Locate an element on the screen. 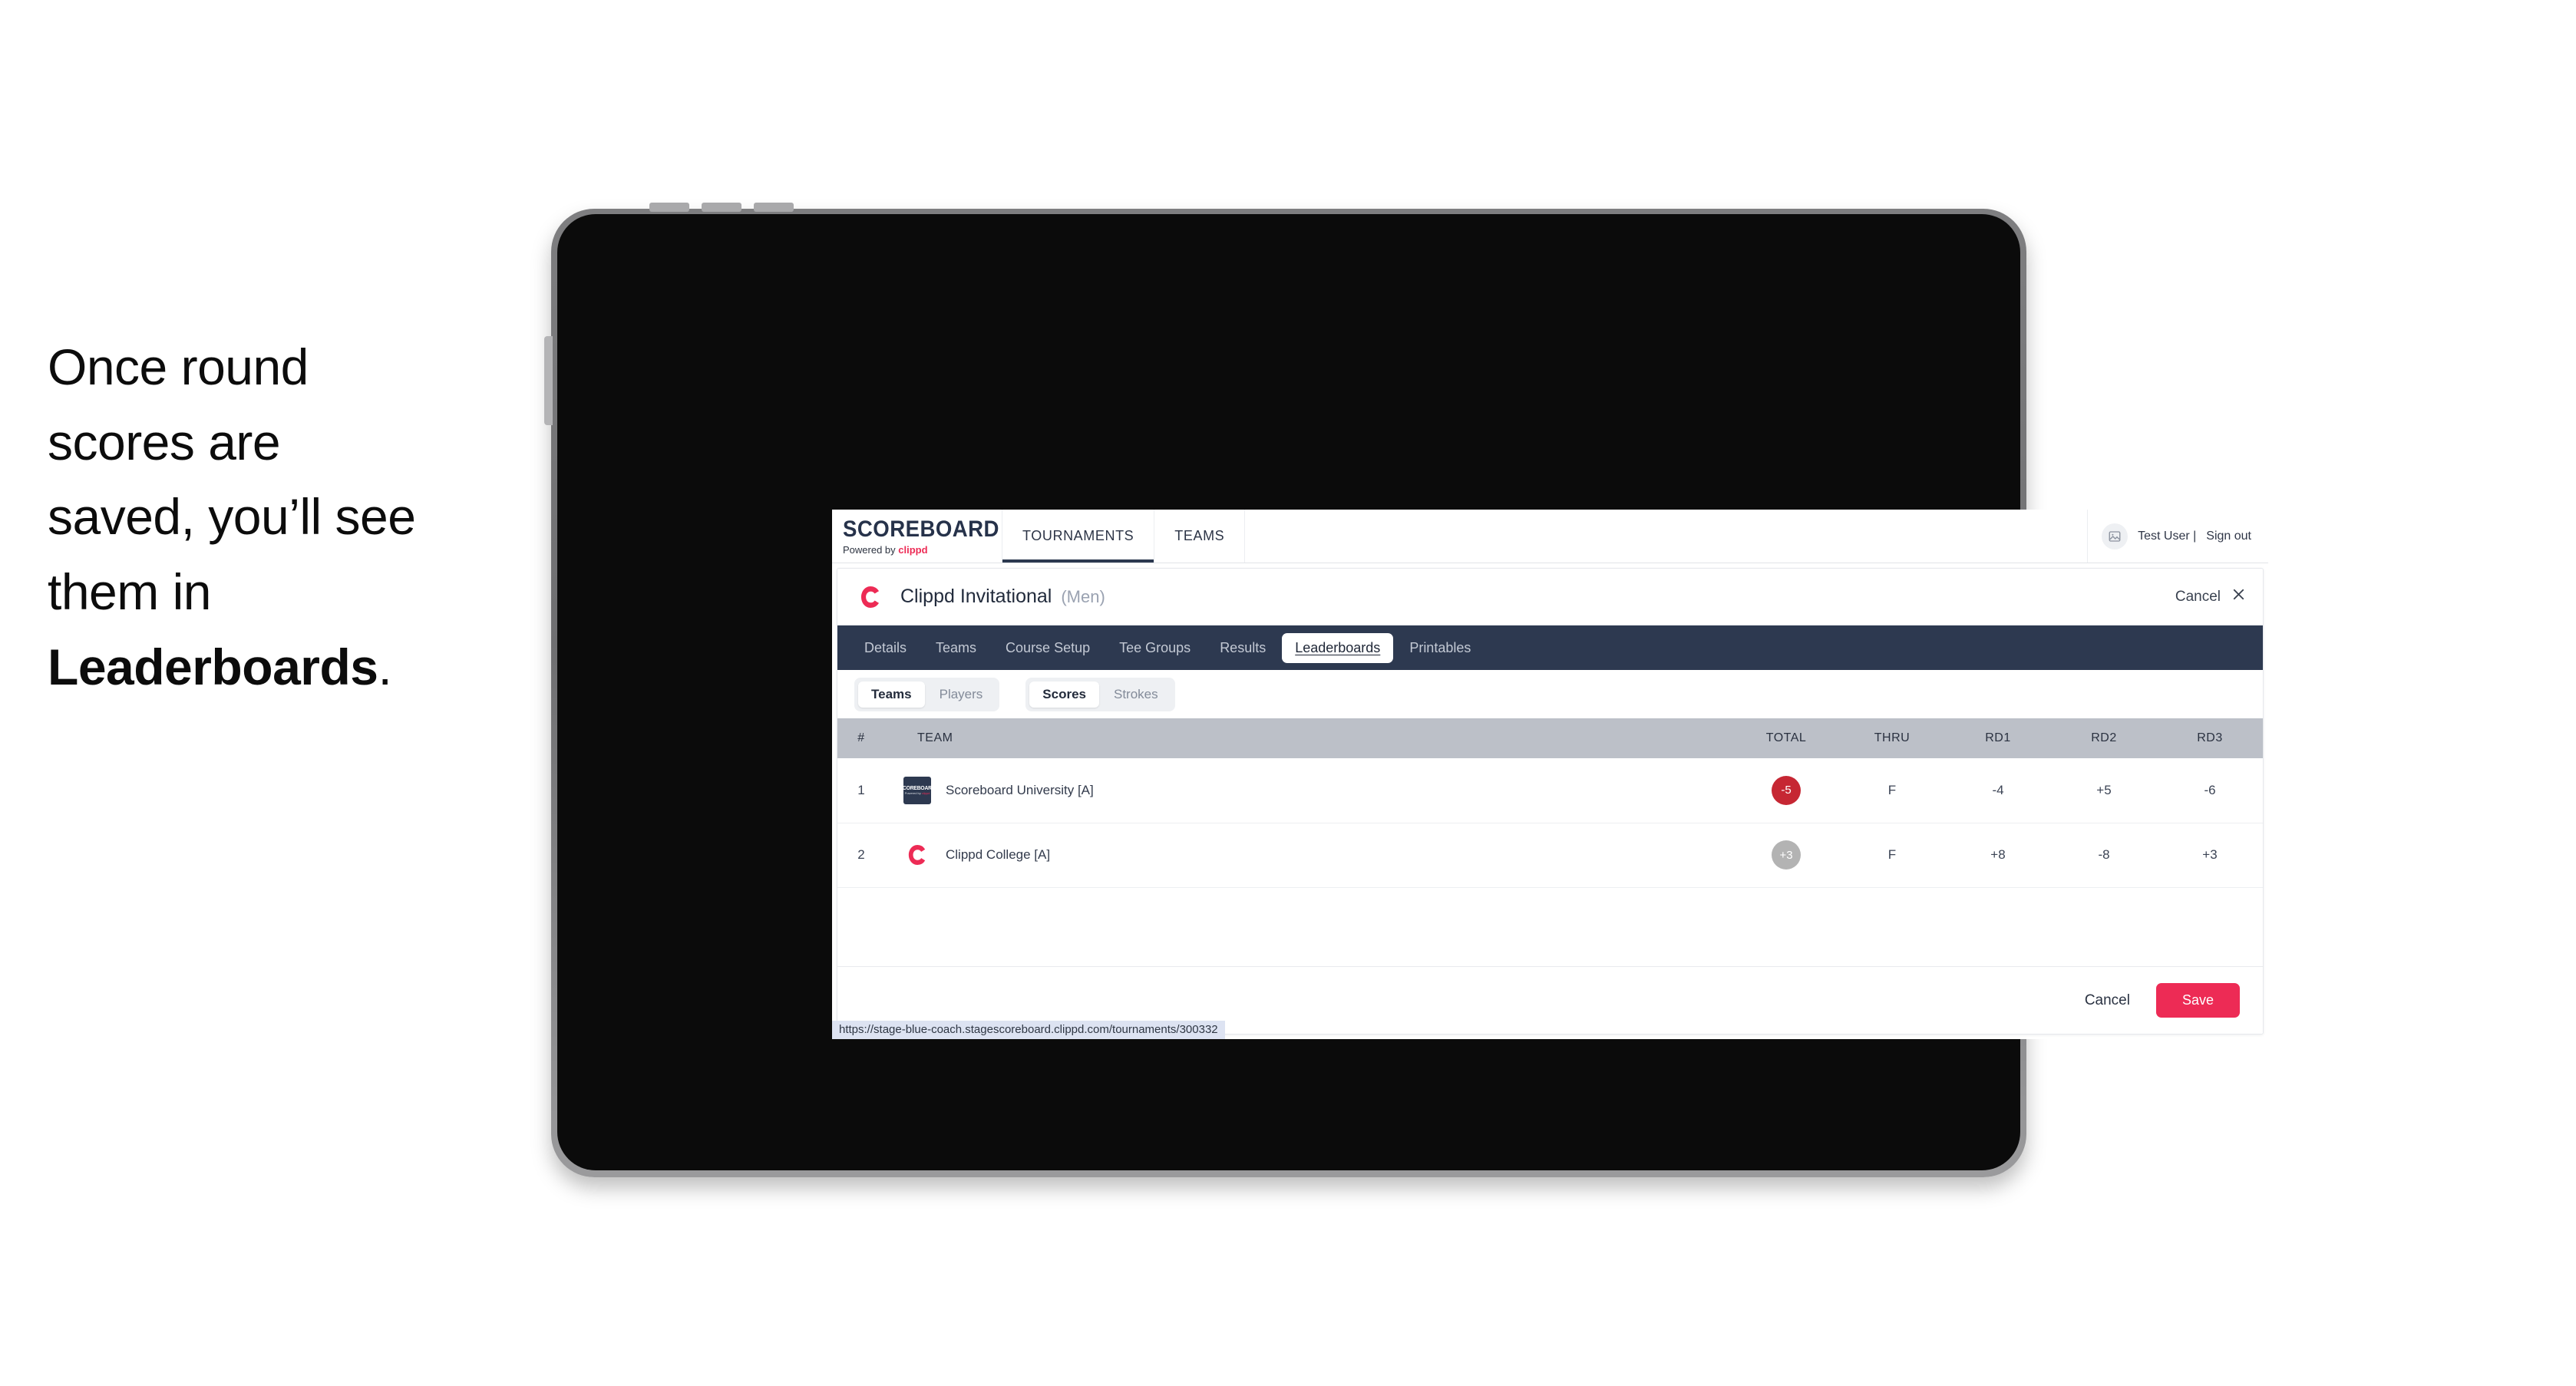  row-rd3: -6 is located at coordinates (2210, 790).